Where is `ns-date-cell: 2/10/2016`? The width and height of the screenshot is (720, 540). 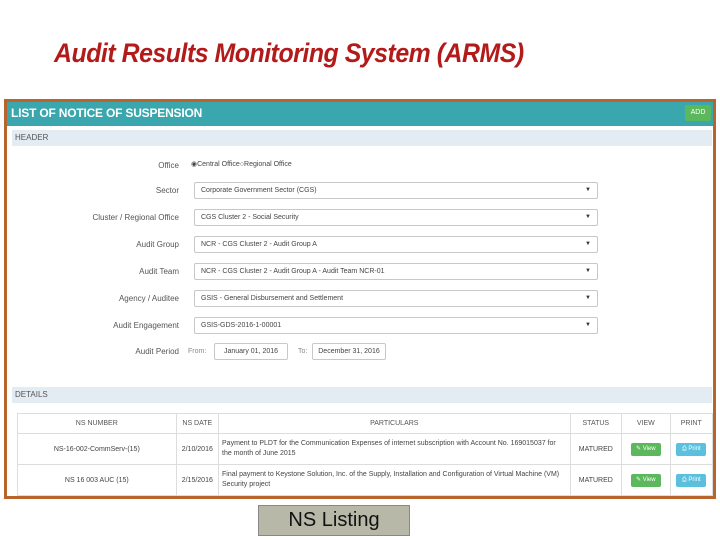
ns-date-cell: 2/10/2016 is located at coordinates (197, 449).